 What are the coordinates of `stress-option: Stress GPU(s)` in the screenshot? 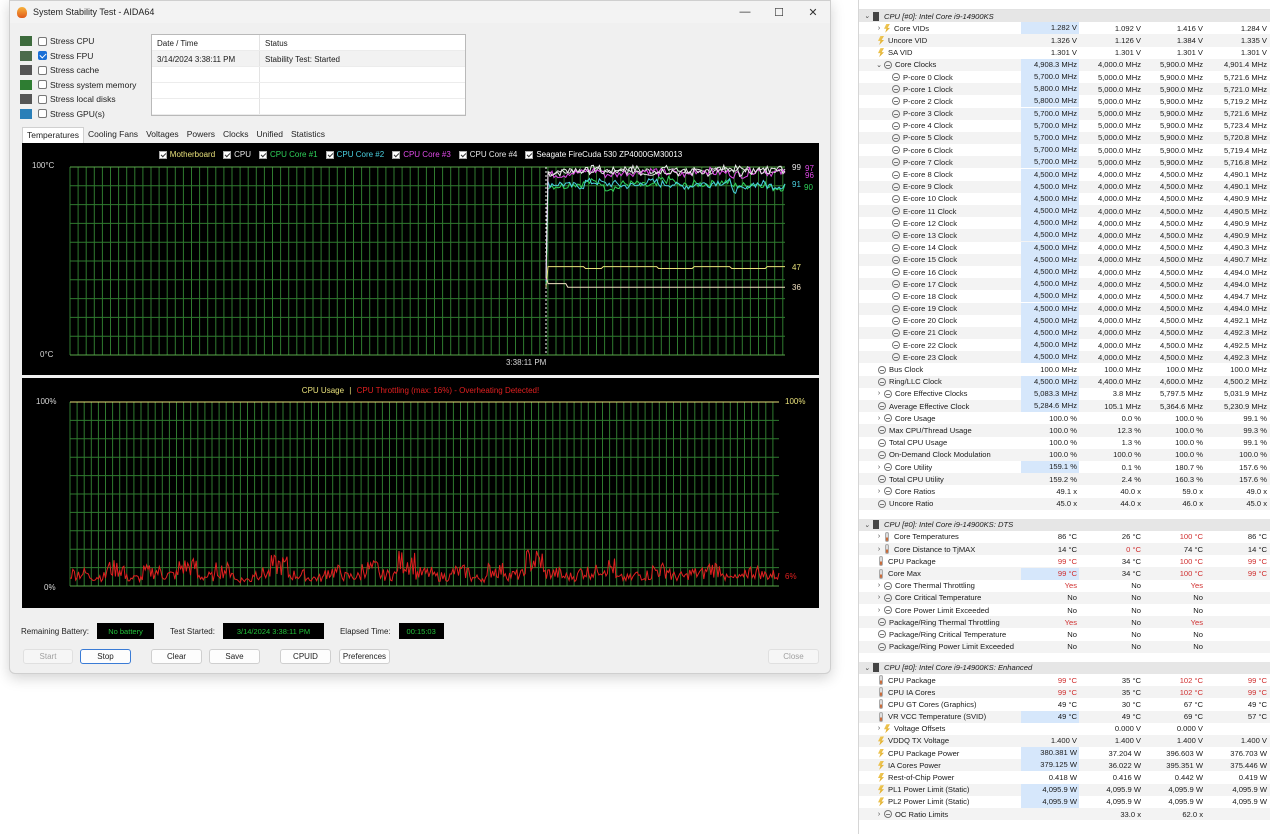 It's located at (78, 114).